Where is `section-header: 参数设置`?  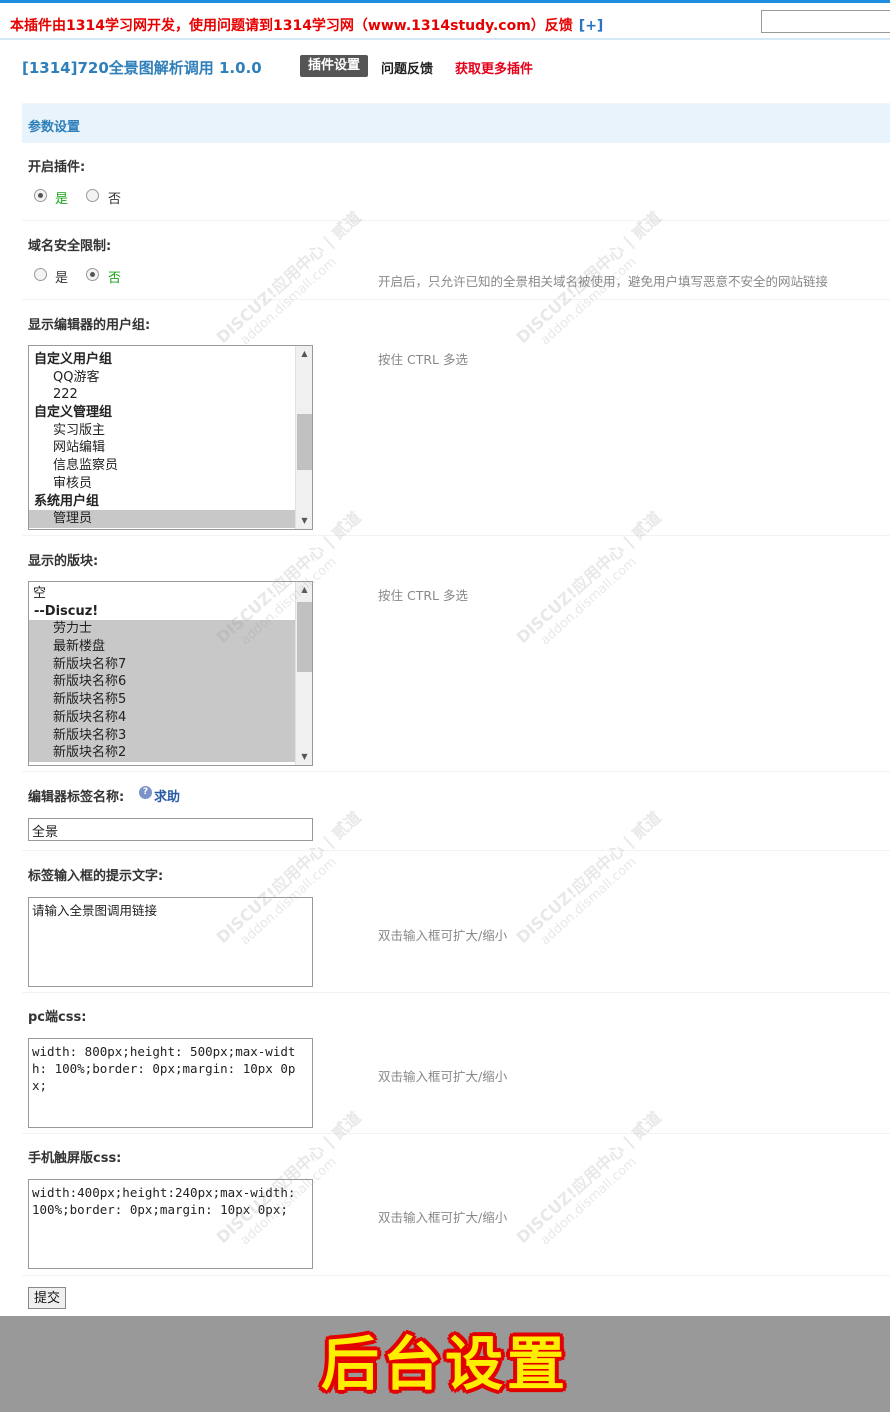
section-header: 参数设置 is located at coordinates (456, 123).